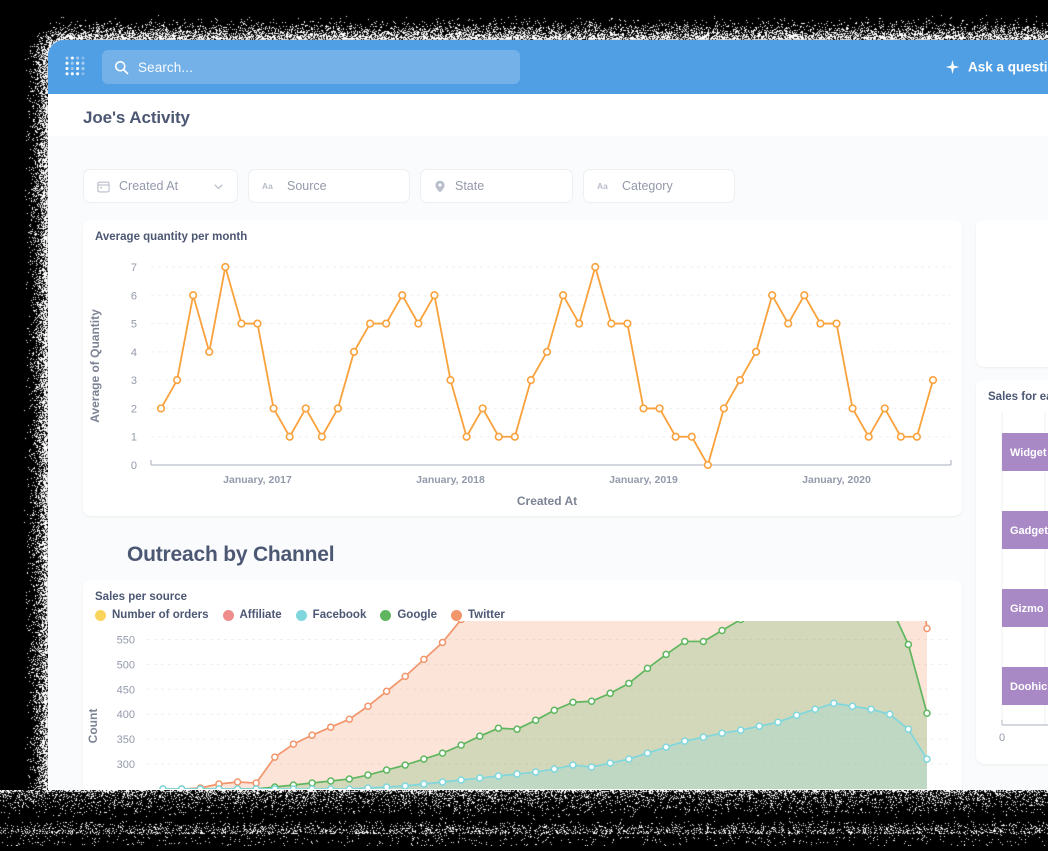  I want to click on legend-dot-twitter, so click(456, 615).